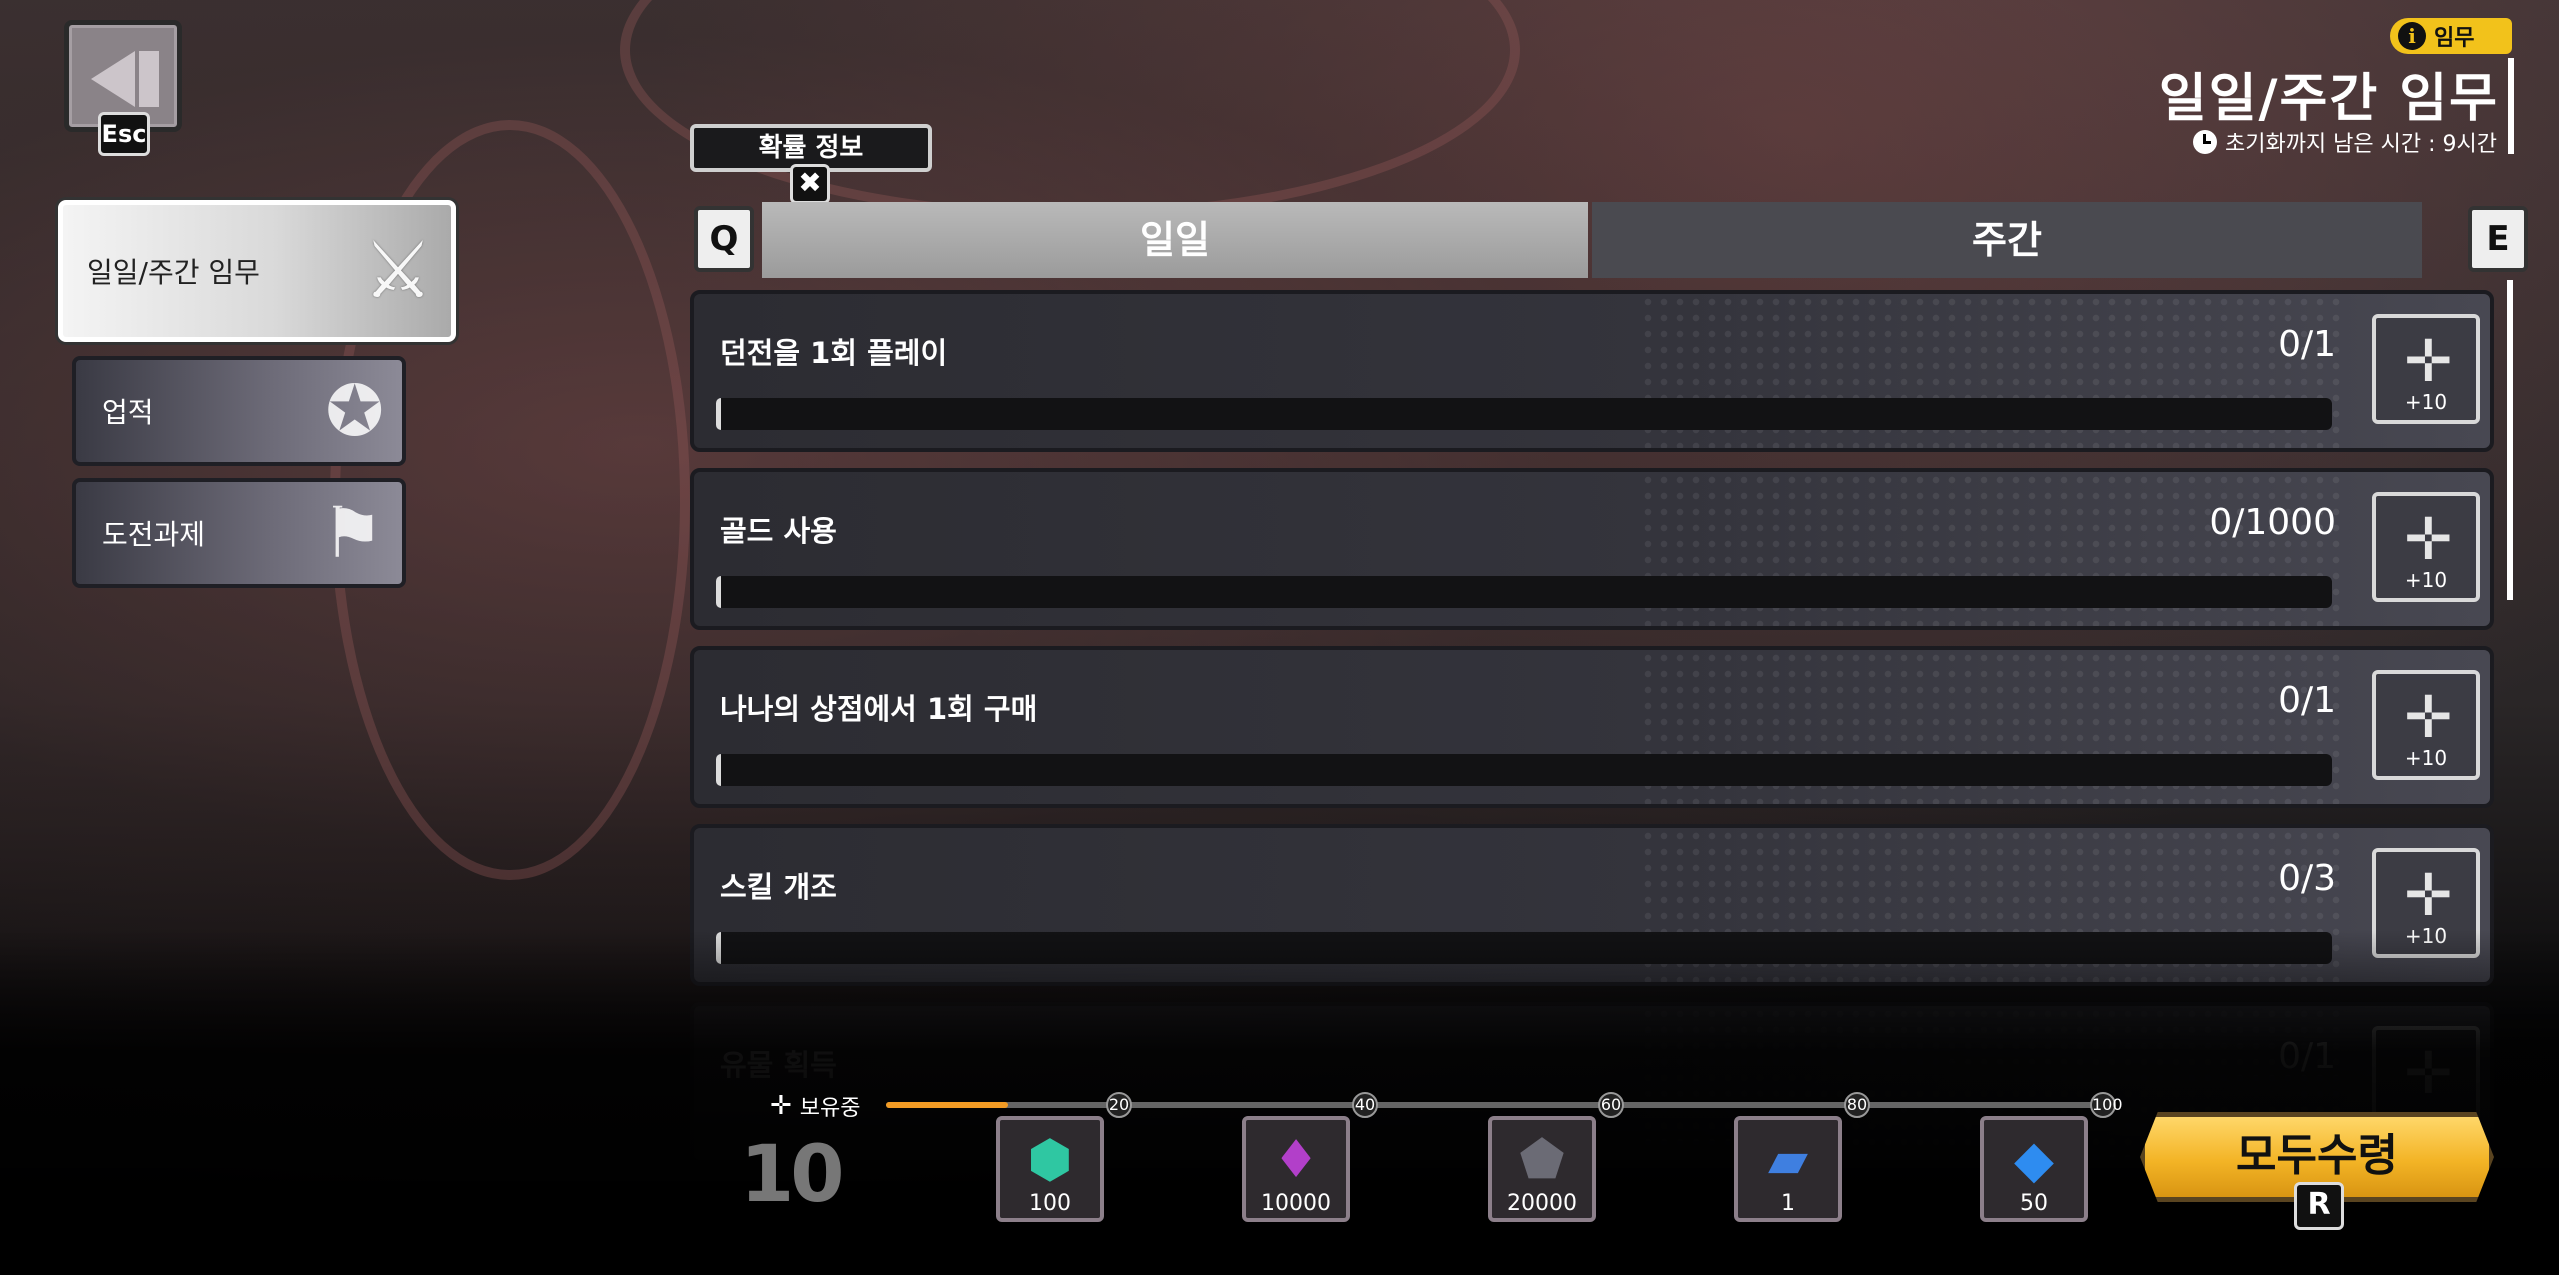 The image size is (2559, 1275). What do you see at coordinates (2451, 36) in the screenshot?
I see `mission-info-badge: i 임무` at bounding box center [2451, 36].